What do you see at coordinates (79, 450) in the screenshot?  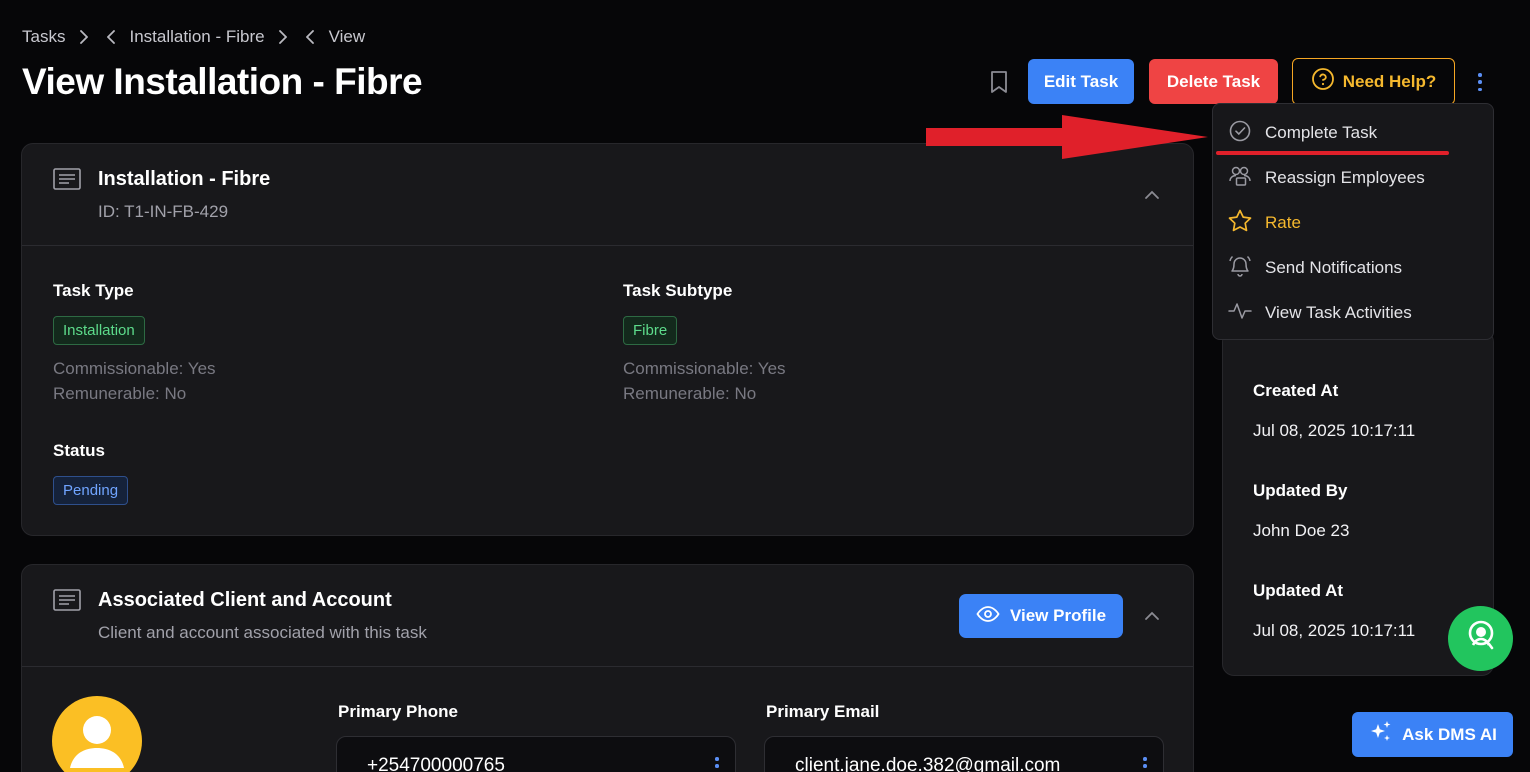 I see `status-label: Status` at bounding box center [79, 450].